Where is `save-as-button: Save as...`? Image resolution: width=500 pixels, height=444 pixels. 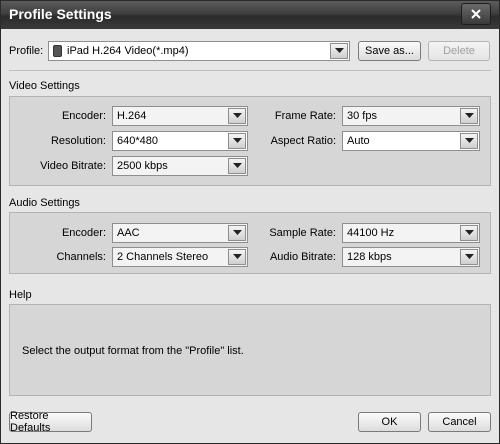 save-as-button: Save as... is located at coordinates (389, 51).